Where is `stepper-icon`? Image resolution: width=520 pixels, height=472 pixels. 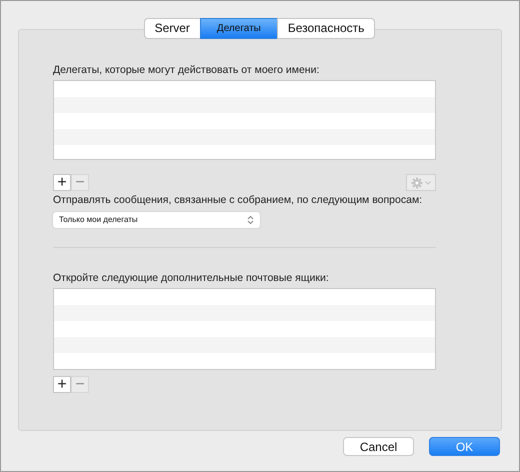
stepper-icon is located at coordinates (250, 220).